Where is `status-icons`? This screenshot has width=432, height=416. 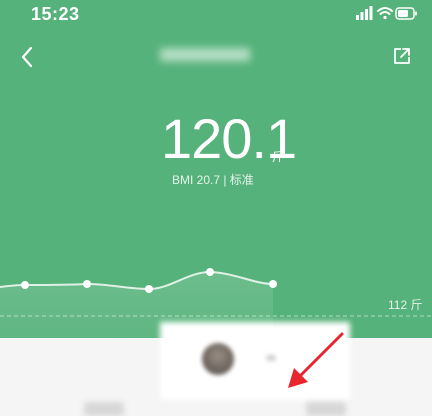
status-icons is located at coordinates (387, 14).